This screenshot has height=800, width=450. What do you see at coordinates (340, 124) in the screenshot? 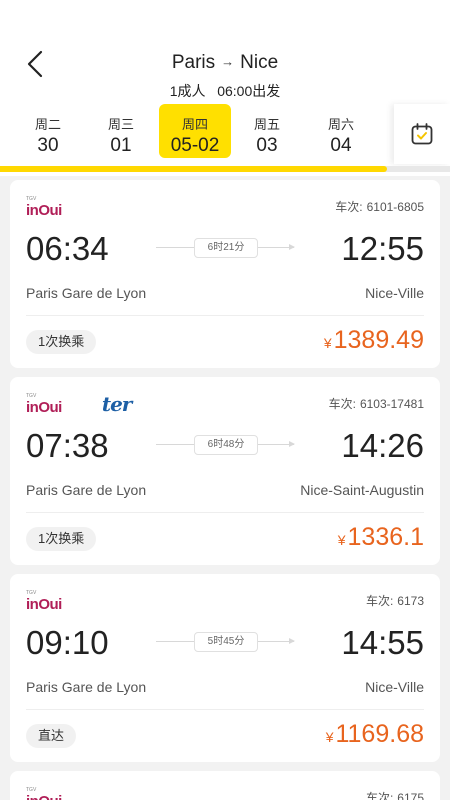
I see `date-weekday: 周六` at bounding box center [340, 124].